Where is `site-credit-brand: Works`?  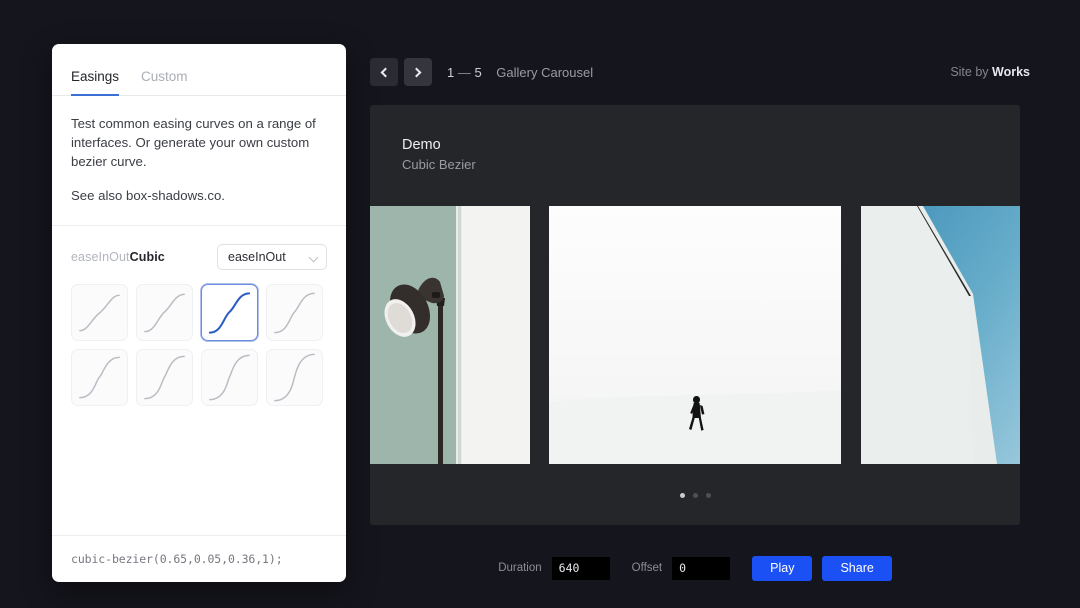 site-credit-brand: Works is located at coordinates (1011, 72).